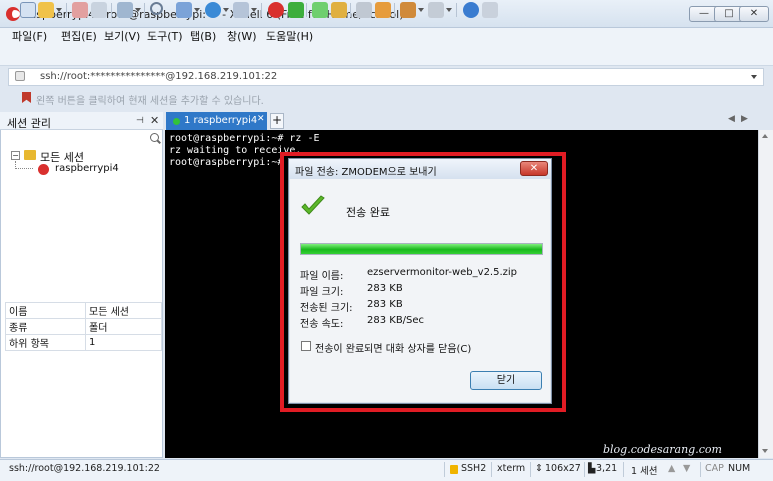 This screenshot has height=481, width=773. I want to click on transfer-icon, so click(408, 10).